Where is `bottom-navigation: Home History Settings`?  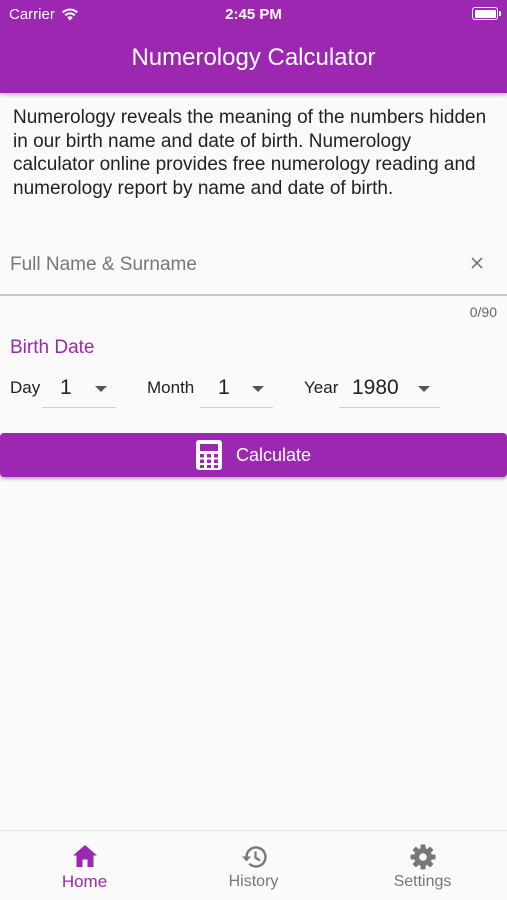 bottom-navigation: Home History Settings is located at coordinates (253, 865).